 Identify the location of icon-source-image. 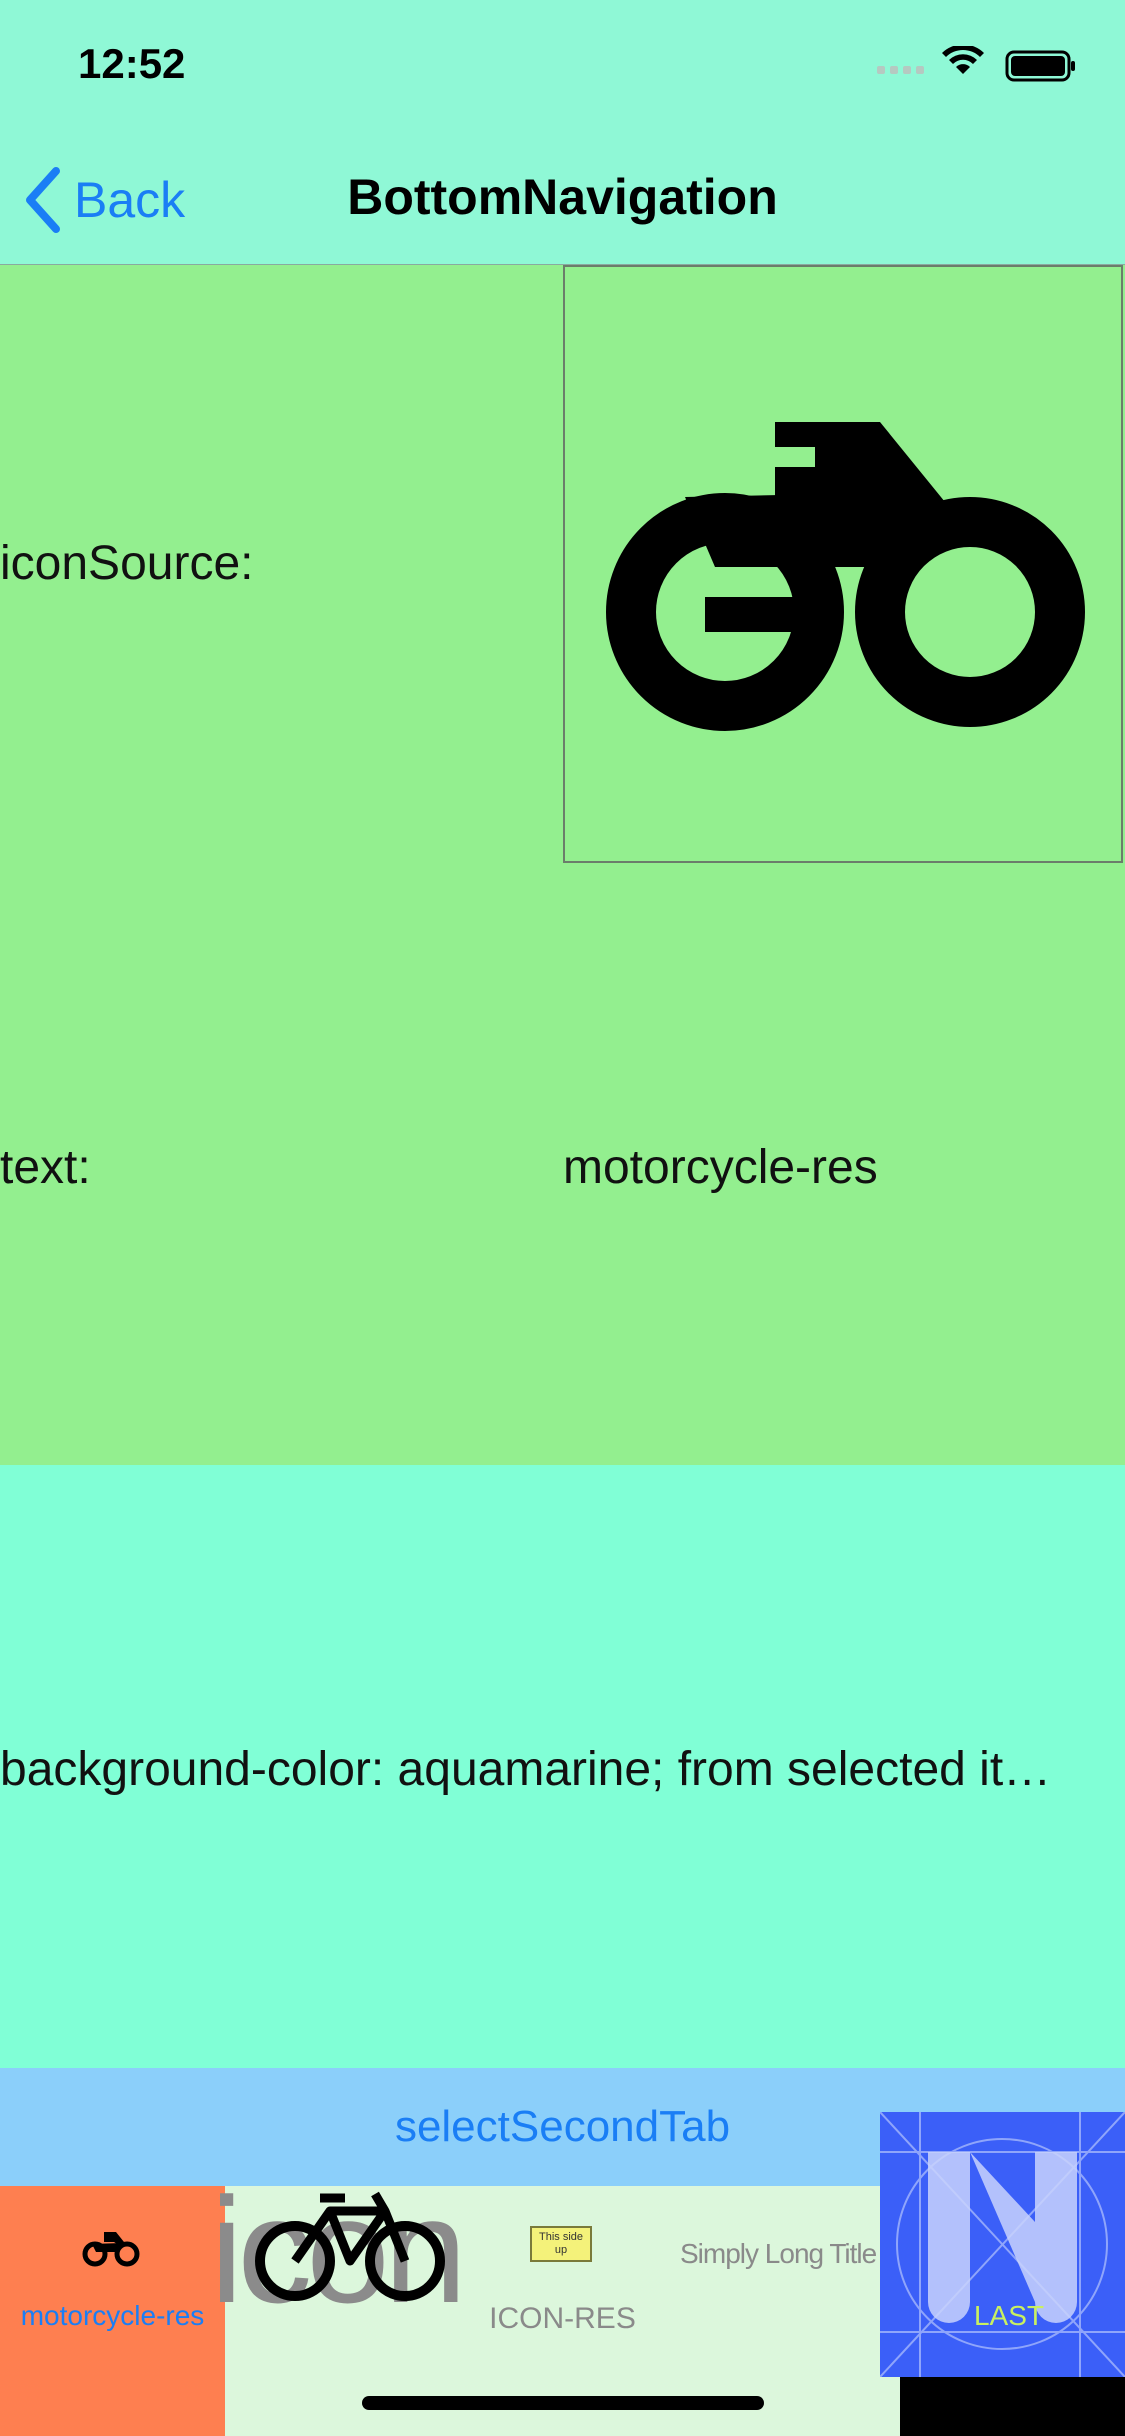
(843, 564).